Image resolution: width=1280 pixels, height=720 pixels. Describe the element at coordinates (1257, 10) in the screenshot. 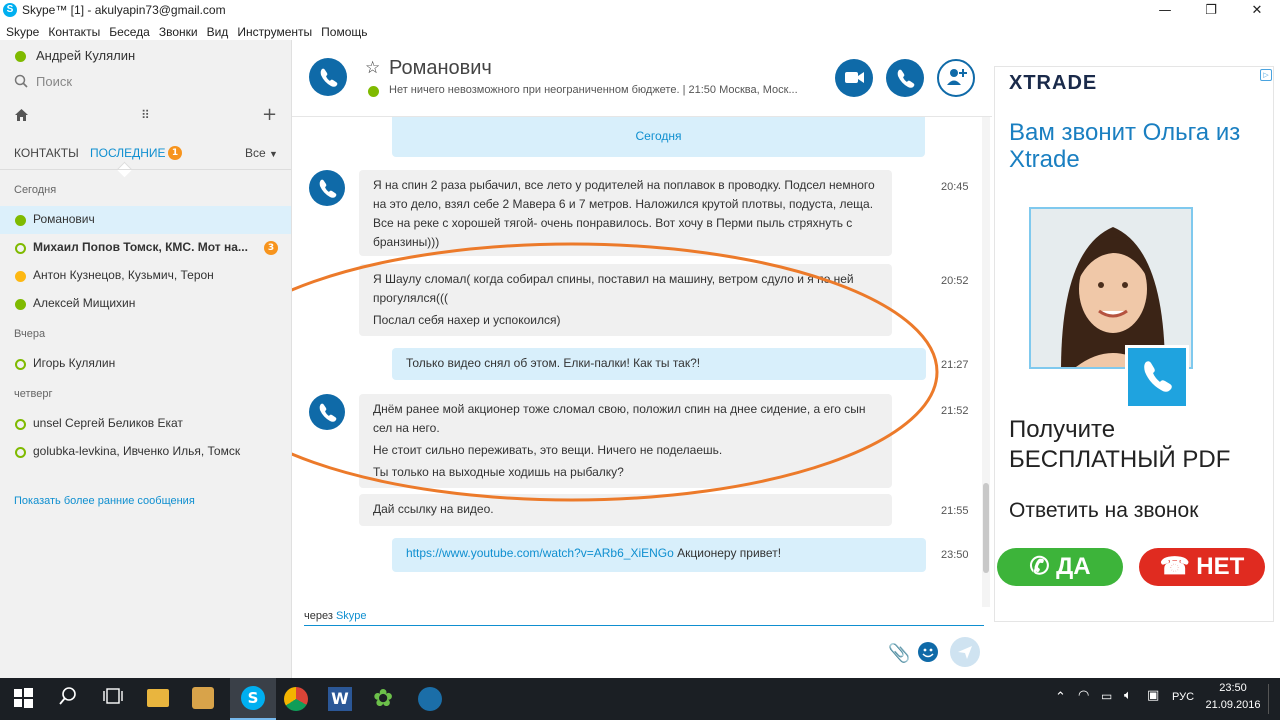

I see `close-button: ✕` at that location.